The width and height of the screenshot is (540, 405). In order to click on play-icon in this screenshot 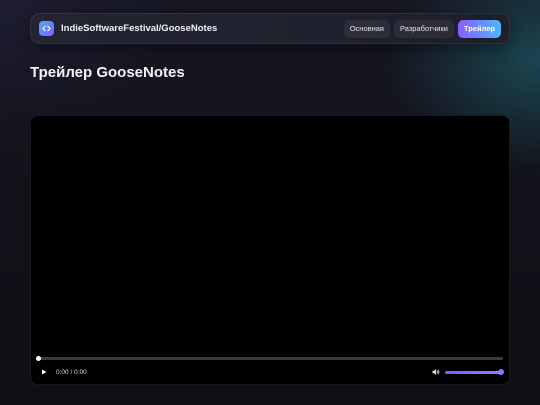, I will do `click(44, 372)`.